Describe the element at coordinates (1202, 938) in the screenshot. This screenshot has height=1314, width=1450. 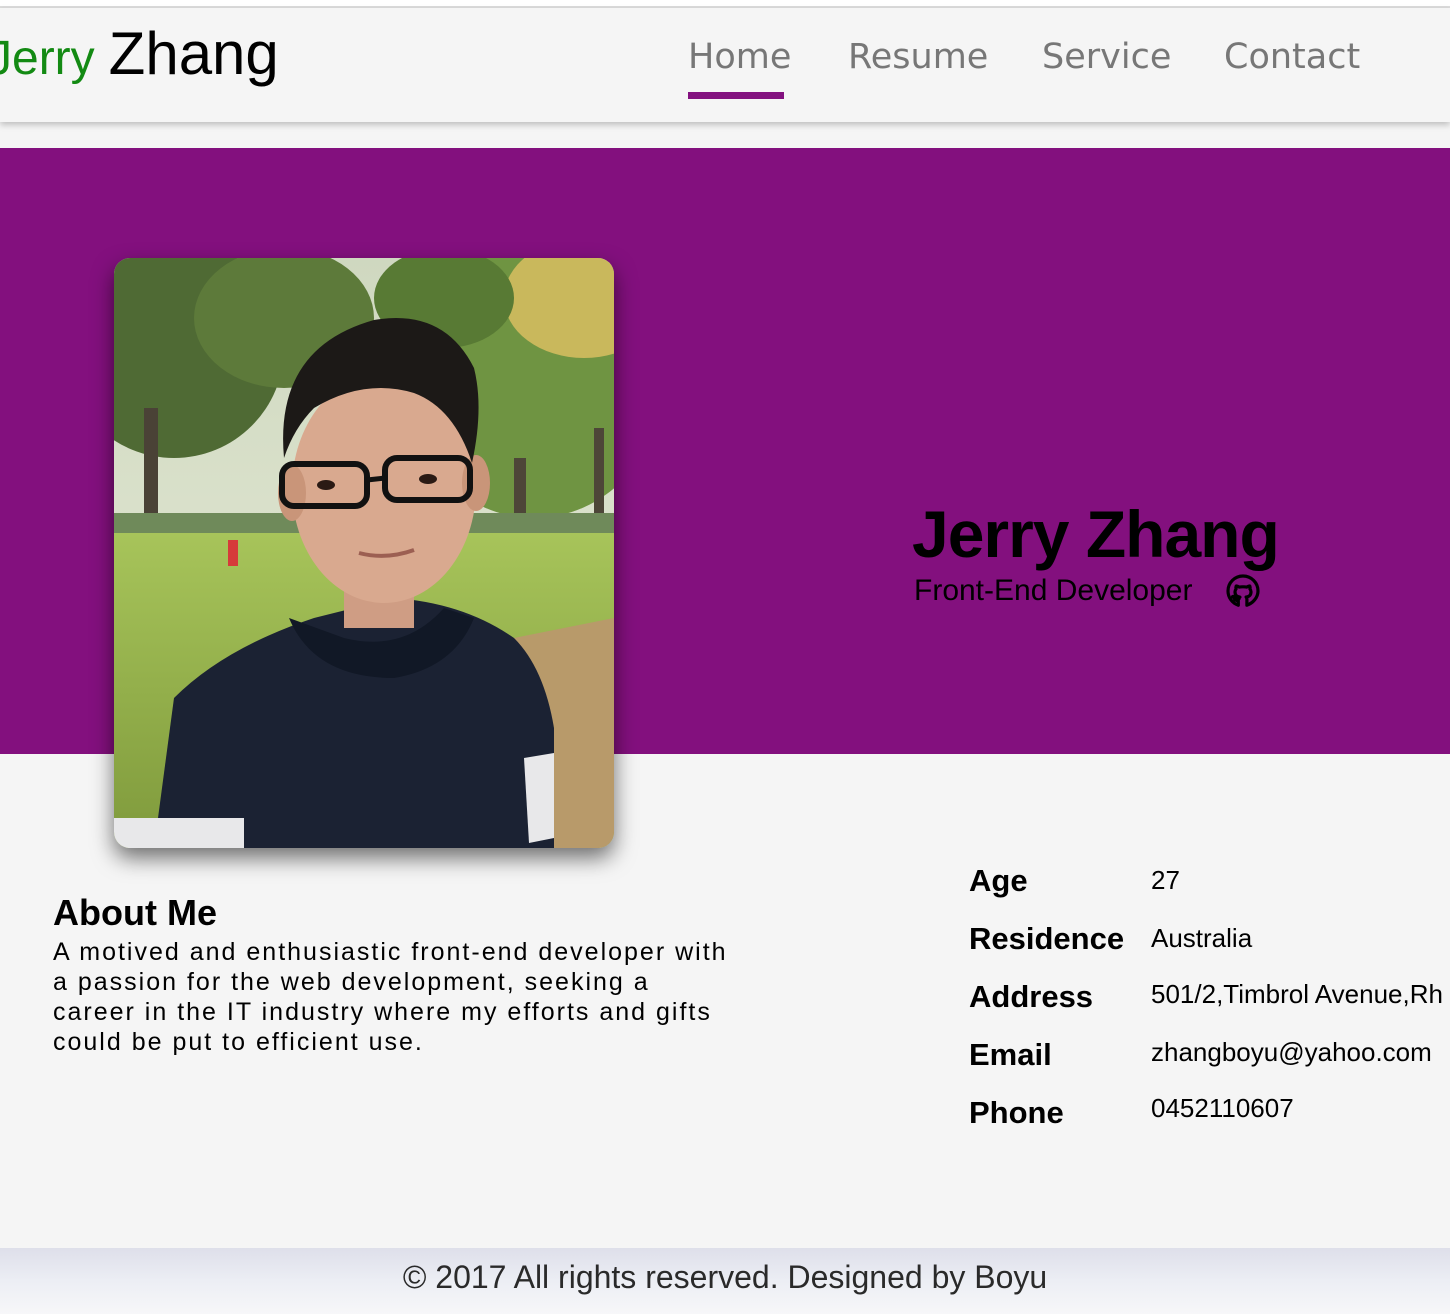
I see `info-value-residence: Australia` at that location.